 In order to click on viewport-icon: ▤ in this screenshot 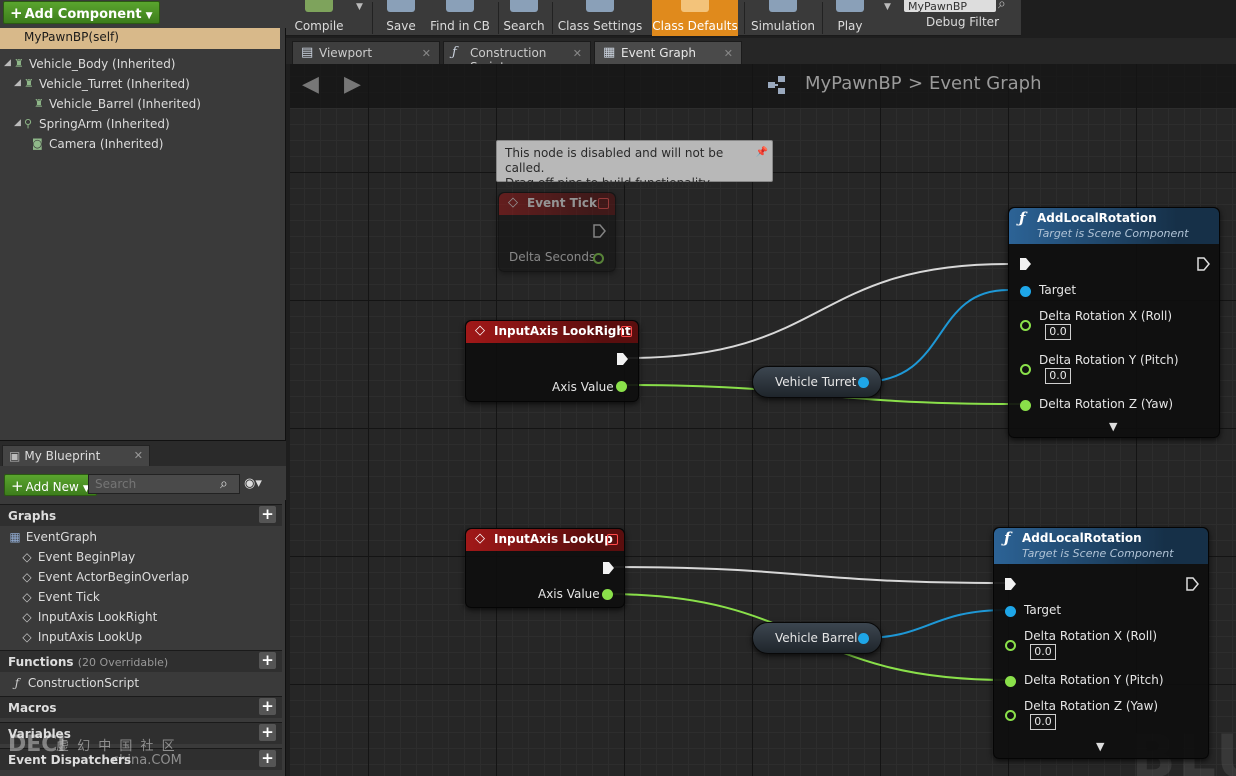, I will do `click(307, 52)`.